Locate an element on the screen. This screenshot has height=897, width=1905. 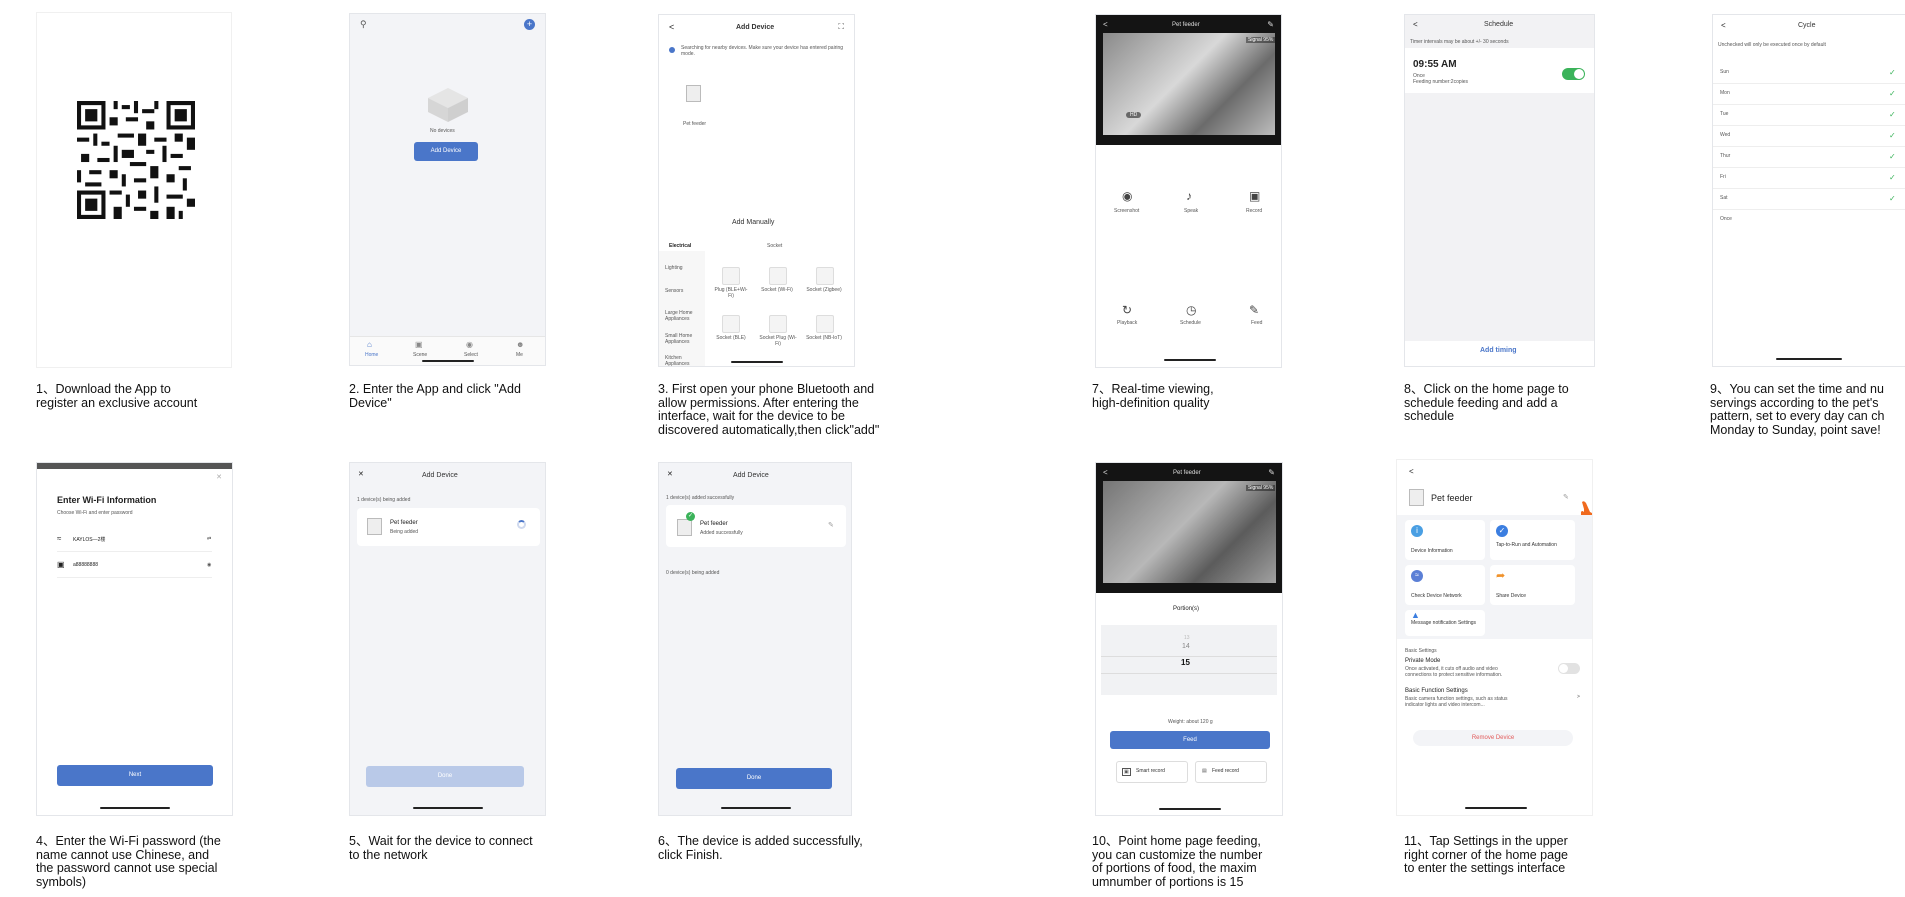
network-icon: ≈ is located at coordinates (1417, 576).